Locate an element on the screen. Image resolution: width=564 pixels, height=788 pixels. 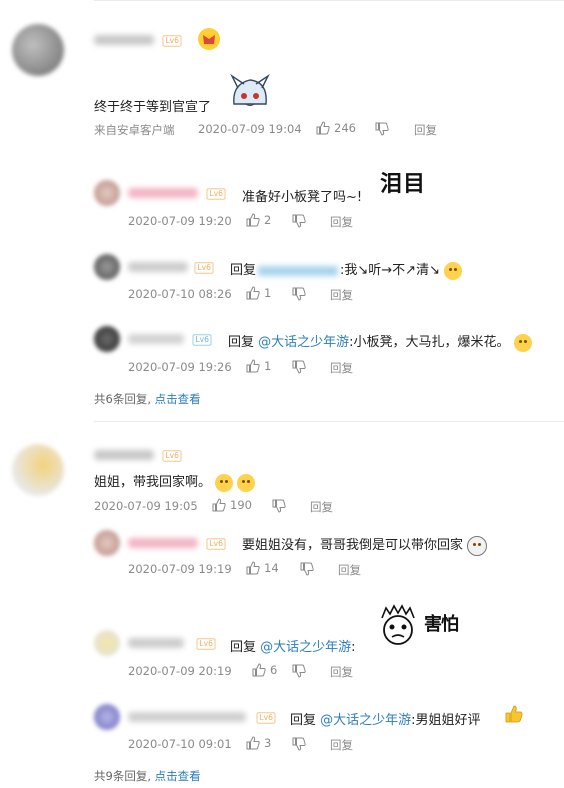
reply-time: 2020-07-10 09:01 is located at coordinates (180, 744).